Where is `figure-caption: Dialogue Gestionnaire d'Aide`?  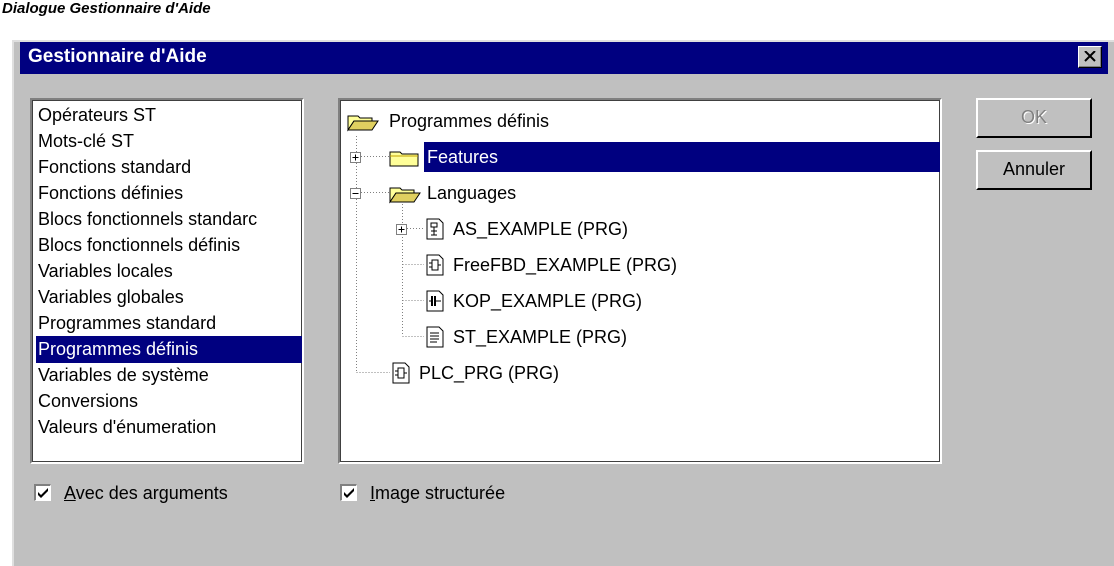 figure-caption: Dialogue Gestionnaire d'Aide is located at coordinates (106, 8).